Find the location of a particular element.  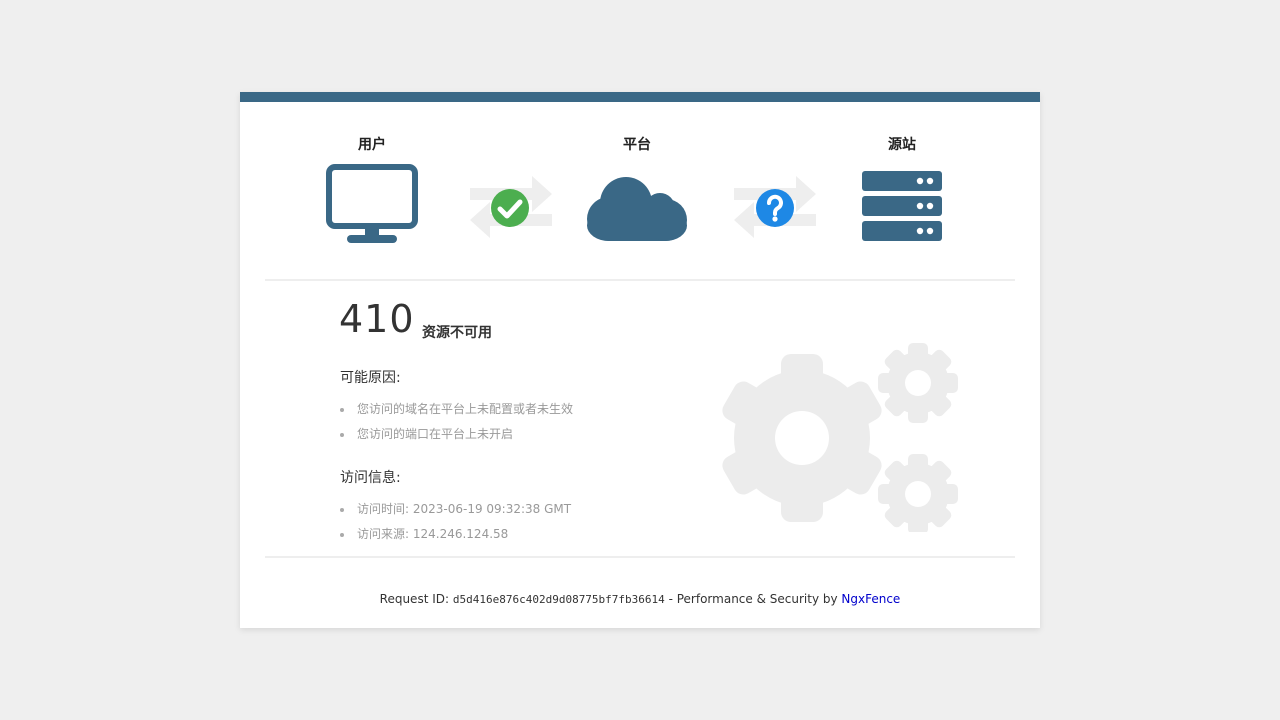

link-user-platform is located at coordinates (511, 209).